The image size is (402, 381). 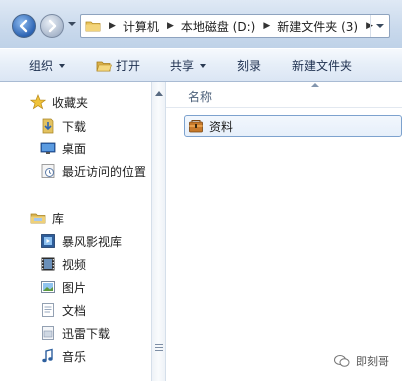 What do you see at coordinates (196, 126) in the screenshot?
I see `archive-folder-icon` at bounding box center [196, 126].